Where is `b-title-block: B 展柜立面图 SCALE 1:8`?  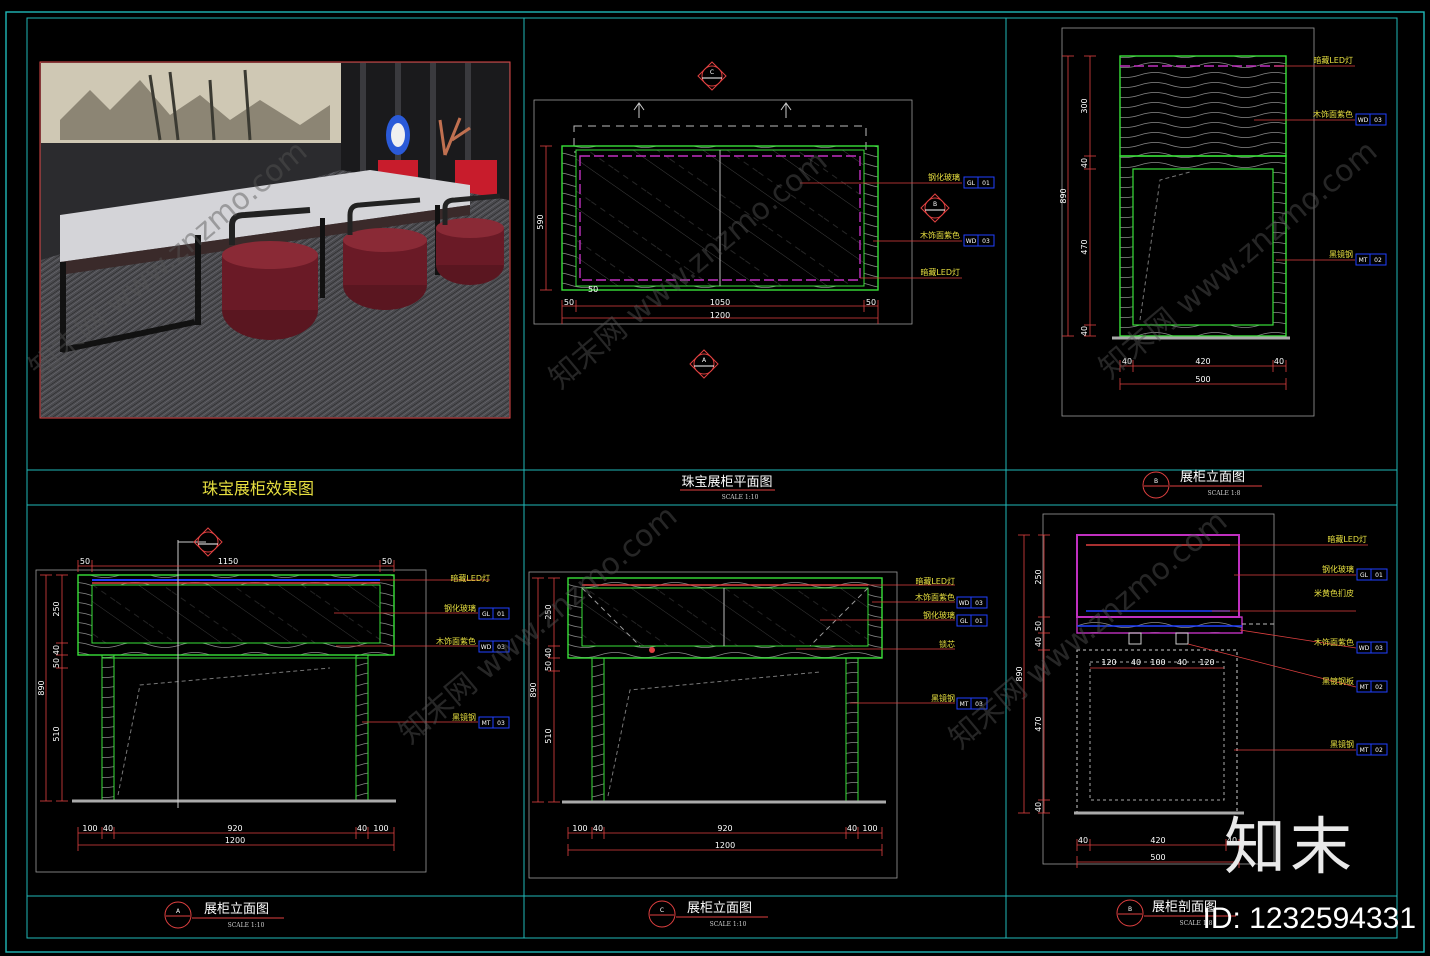 b-title-block: B 展柜立面图 SCALE 1:8 is located at coordinates (1202, 484).